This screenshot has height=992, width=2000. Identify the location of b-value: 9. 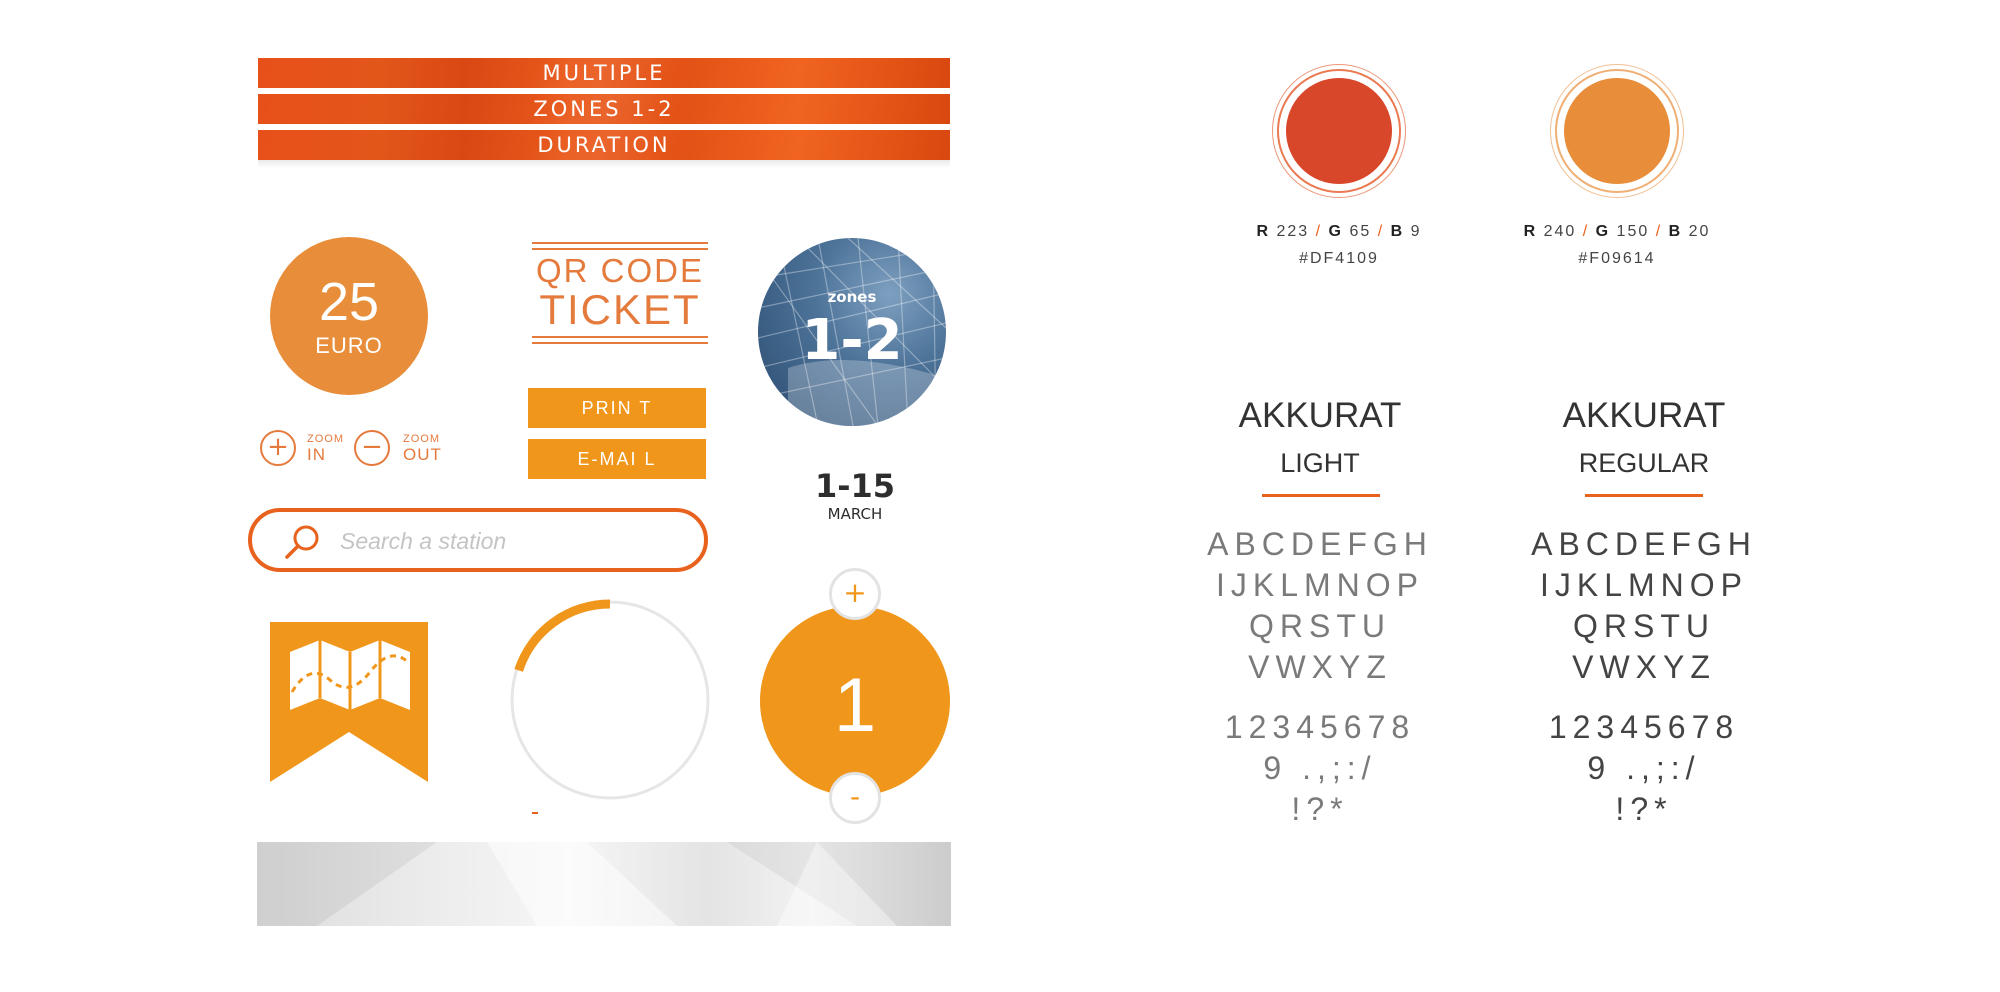
(1416, 231).